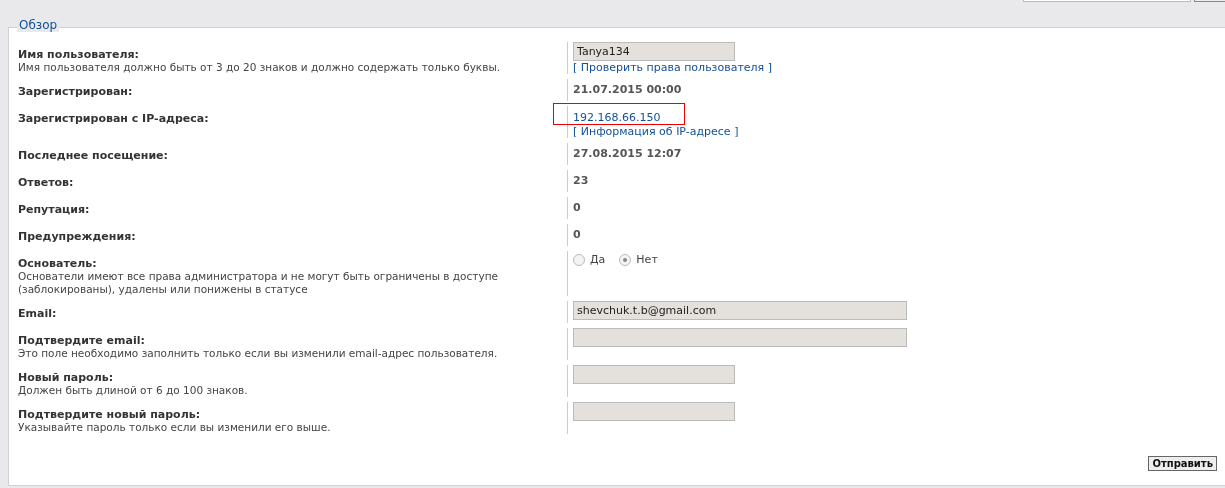  Describe the element at coordinates (740, 310) in the screenshot. I see `input-field: shevchuk.t.b@gmail.com` at that location.